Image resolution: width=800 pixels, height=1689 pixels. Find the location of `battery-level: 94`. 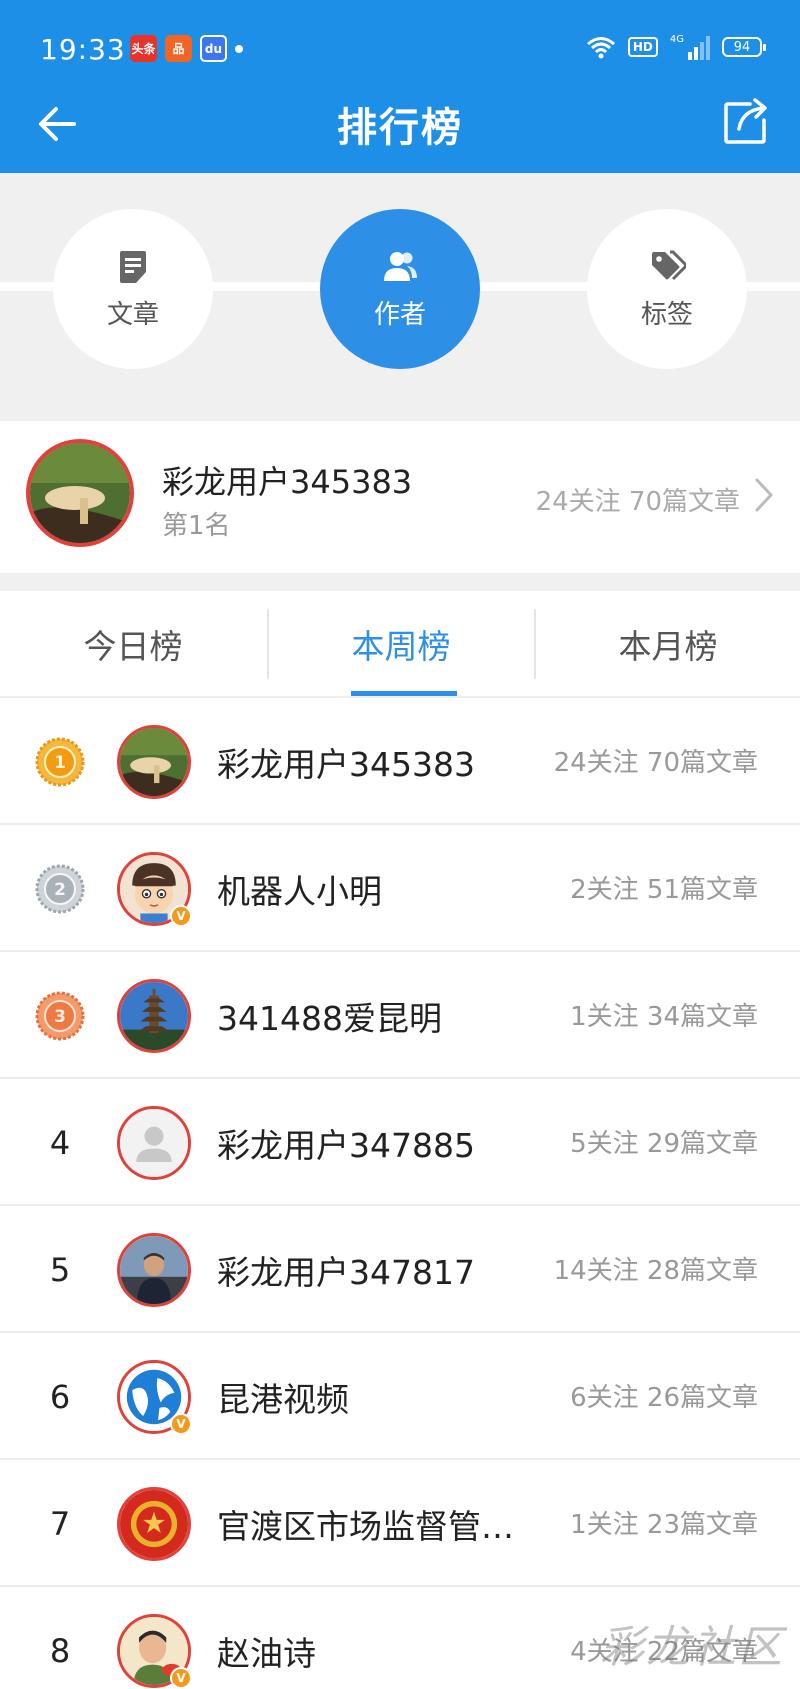

battery-level: 94 is located at coordinates (742, 47).